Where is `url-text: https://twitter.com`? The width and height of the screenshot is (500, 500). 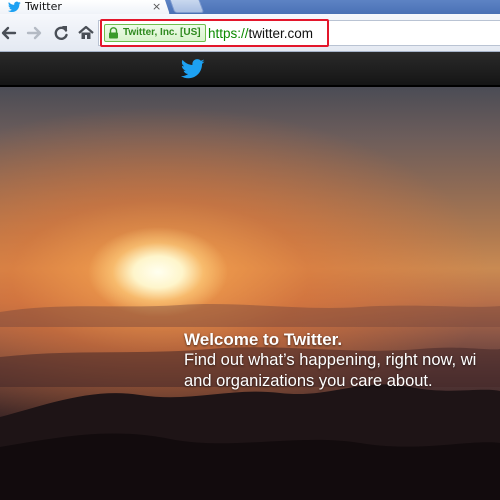
url-text: https://twitter.com is located at coordinates (260, 34).